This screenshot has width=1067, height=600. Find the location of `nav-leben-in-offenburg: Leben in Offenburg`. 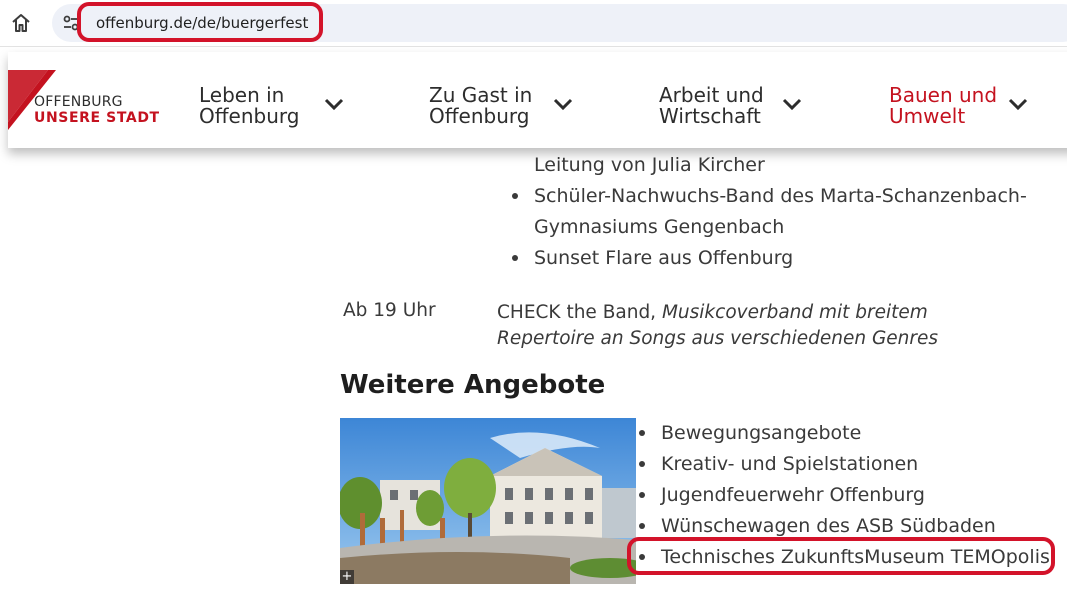

nav-leben-in-offenburg: Leben in Offenburg is located at coordinates (271, 109).